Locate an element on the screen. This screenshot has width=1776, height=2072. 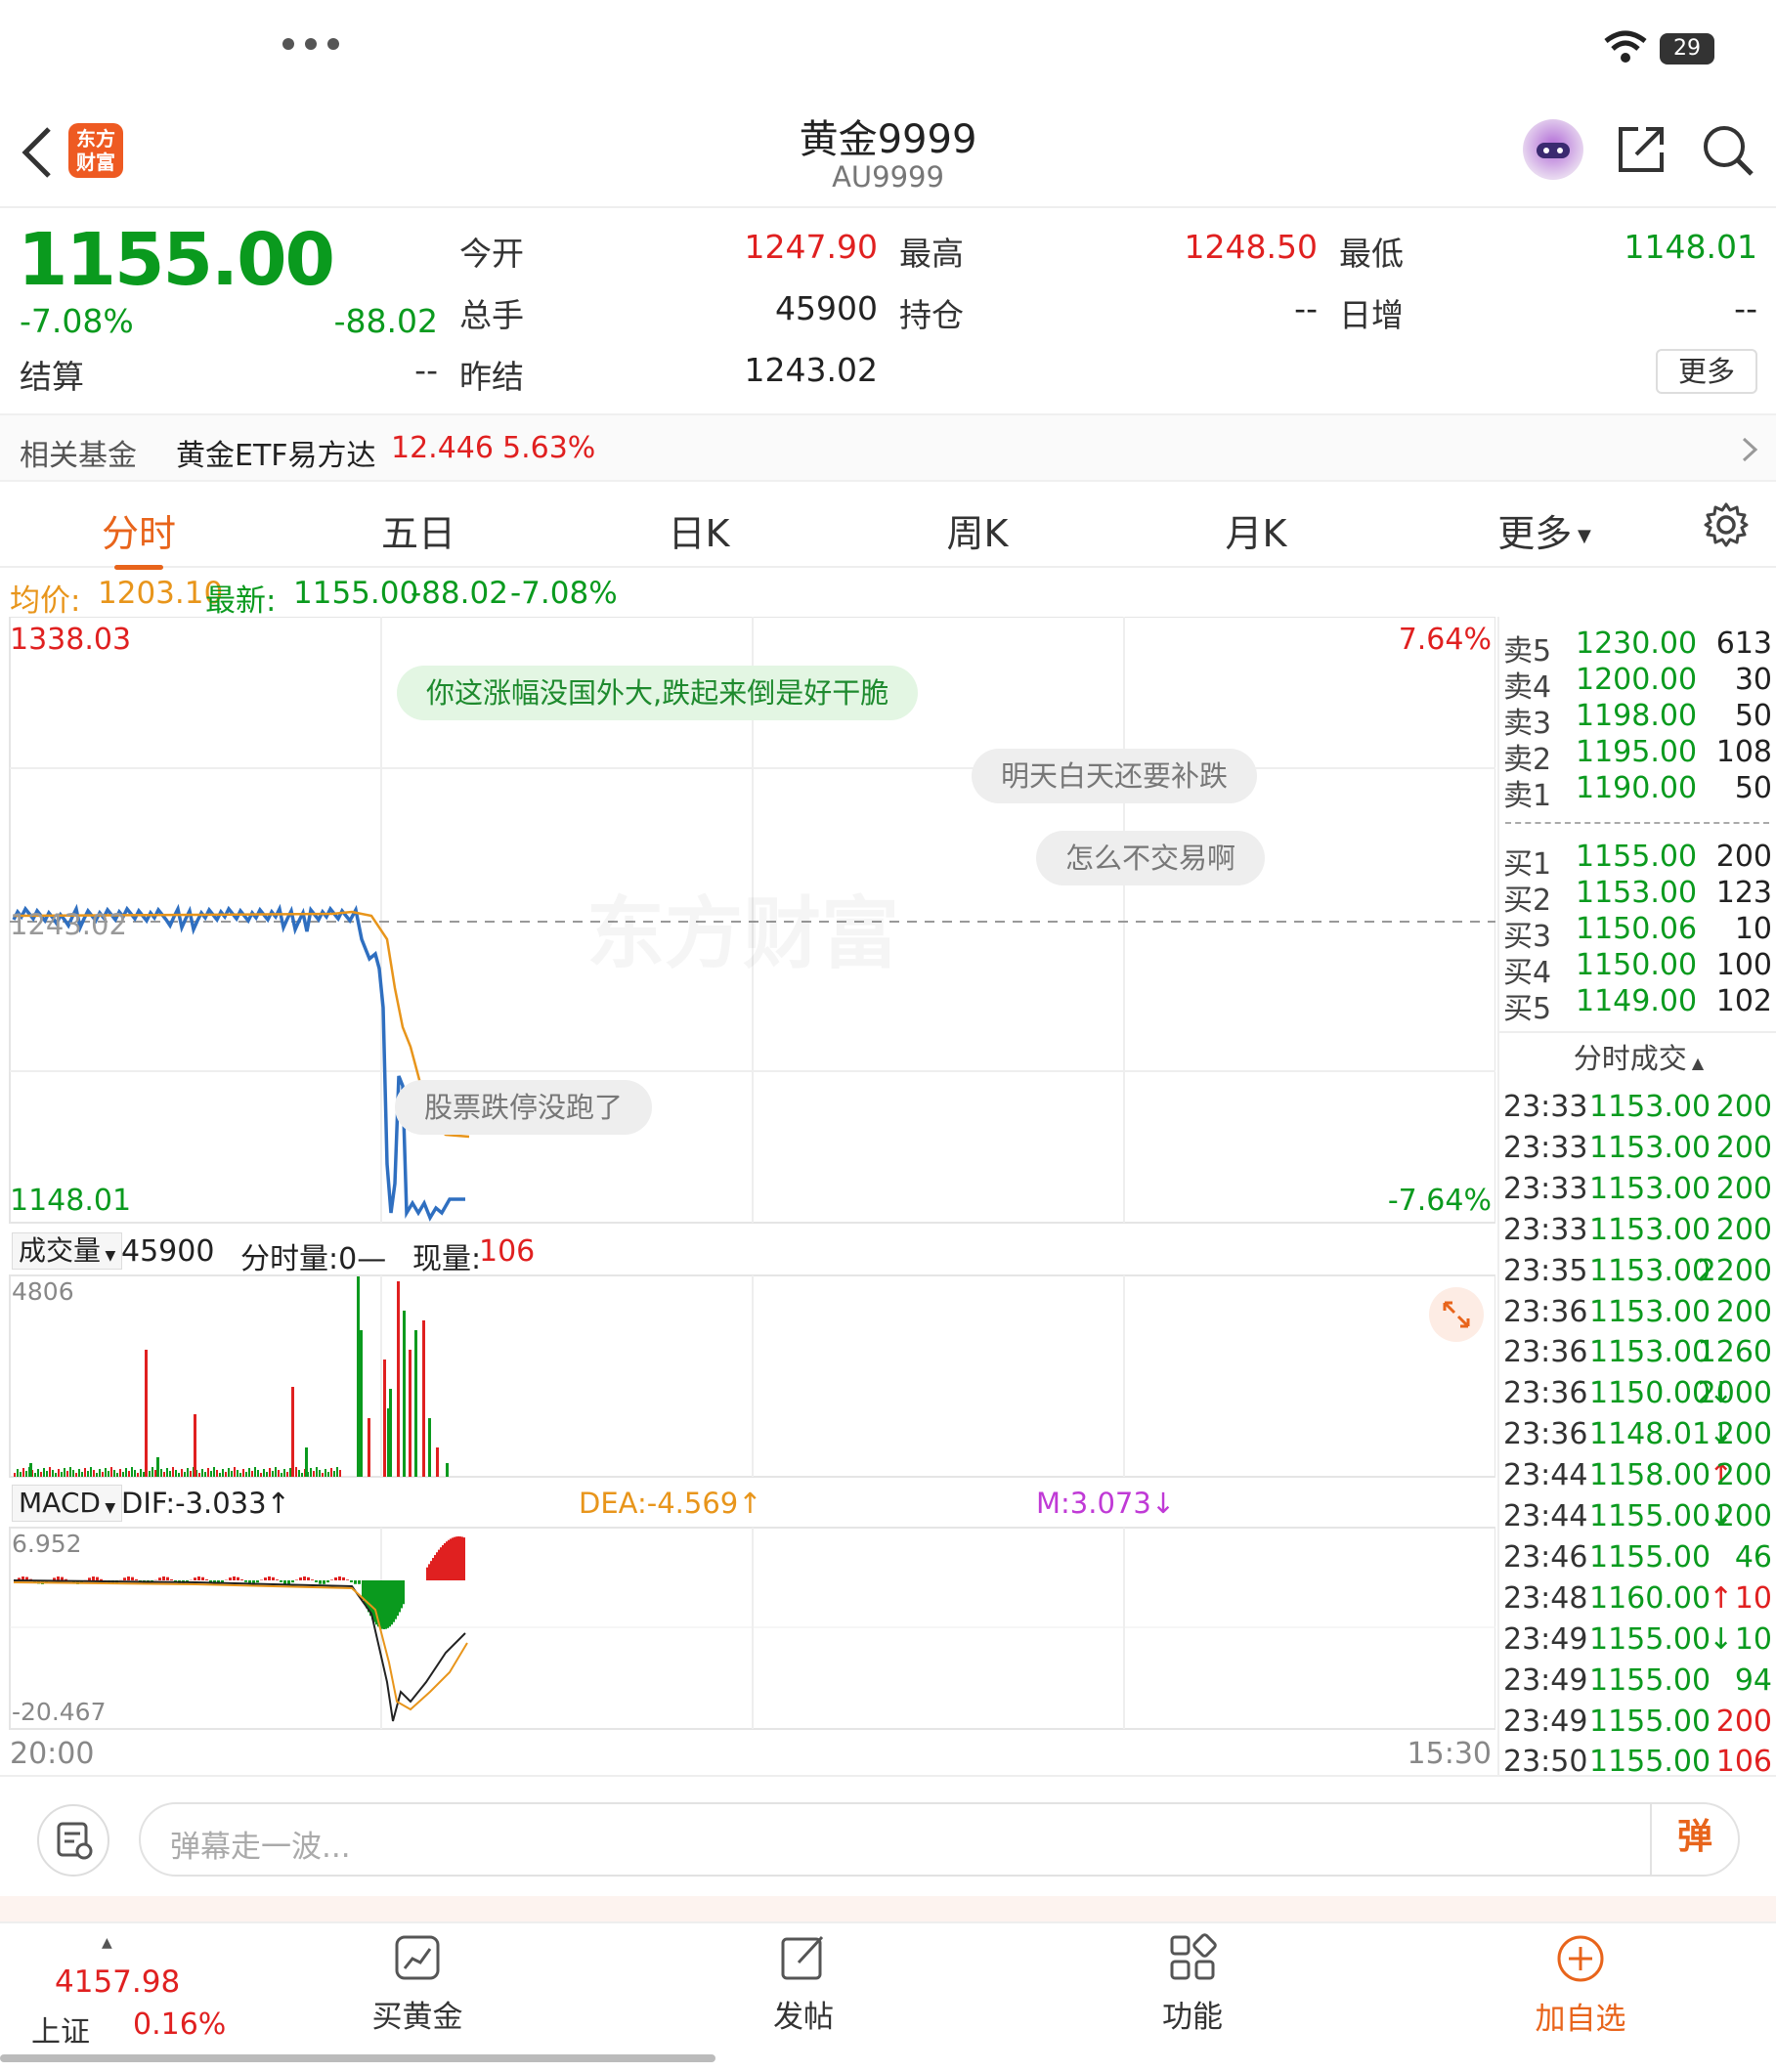
buy-gold-button: 买黄金 is located at coordinates (417, 1984).